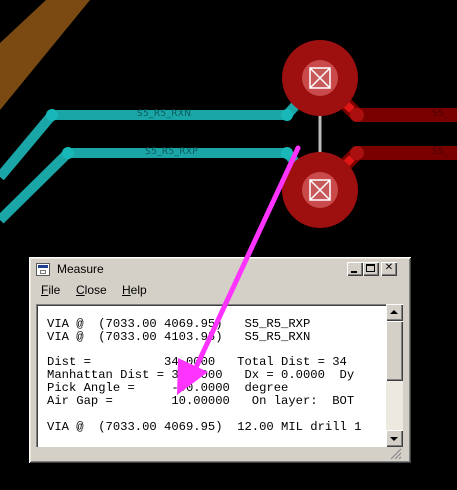 The width and height of the screenshot is (457, 490). What do you see at coordinates (192, 376) in the screenshot?
I see `measure-arrowhead-icon` at bounding box center [192, 376].